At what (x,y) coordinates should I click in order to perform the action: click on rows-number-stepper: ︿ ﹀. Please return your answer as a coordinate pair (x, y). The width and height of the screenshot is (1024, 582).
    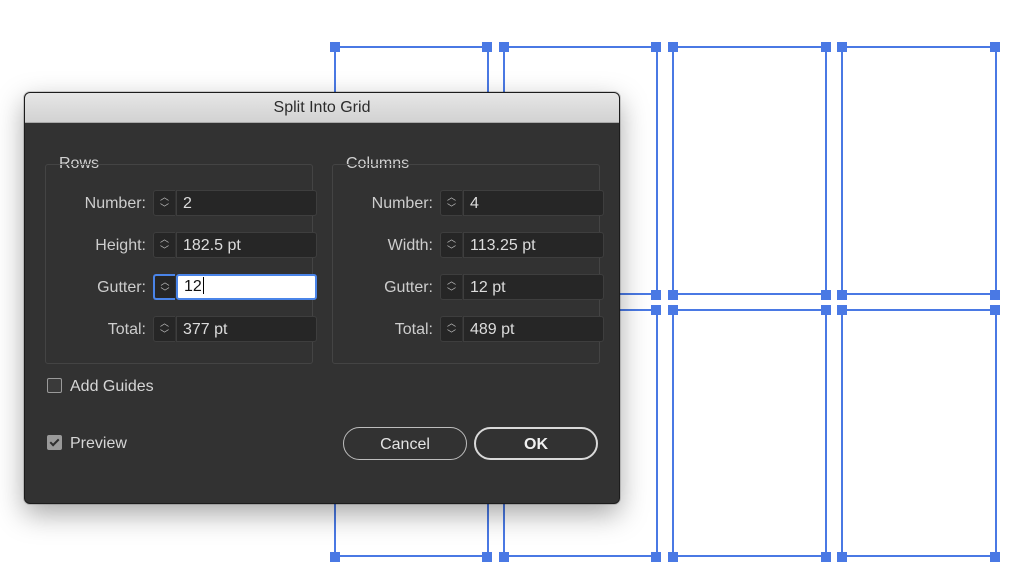
    Looking at the image, I should click on (164, 203).